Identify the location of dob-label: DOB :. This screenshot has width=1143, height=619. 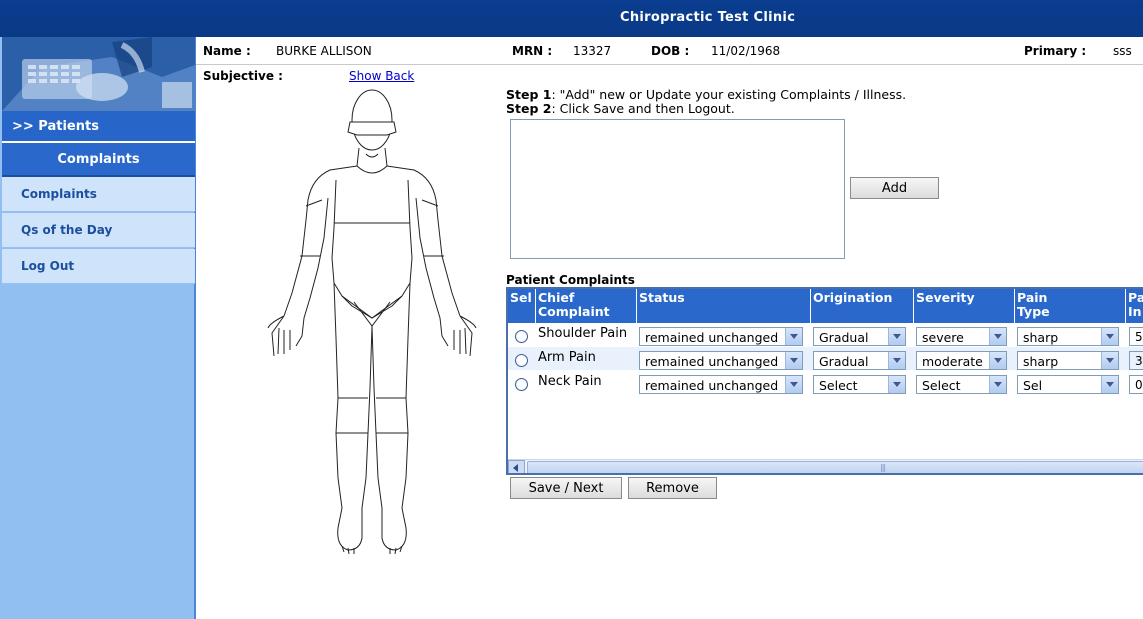
(670, 51).